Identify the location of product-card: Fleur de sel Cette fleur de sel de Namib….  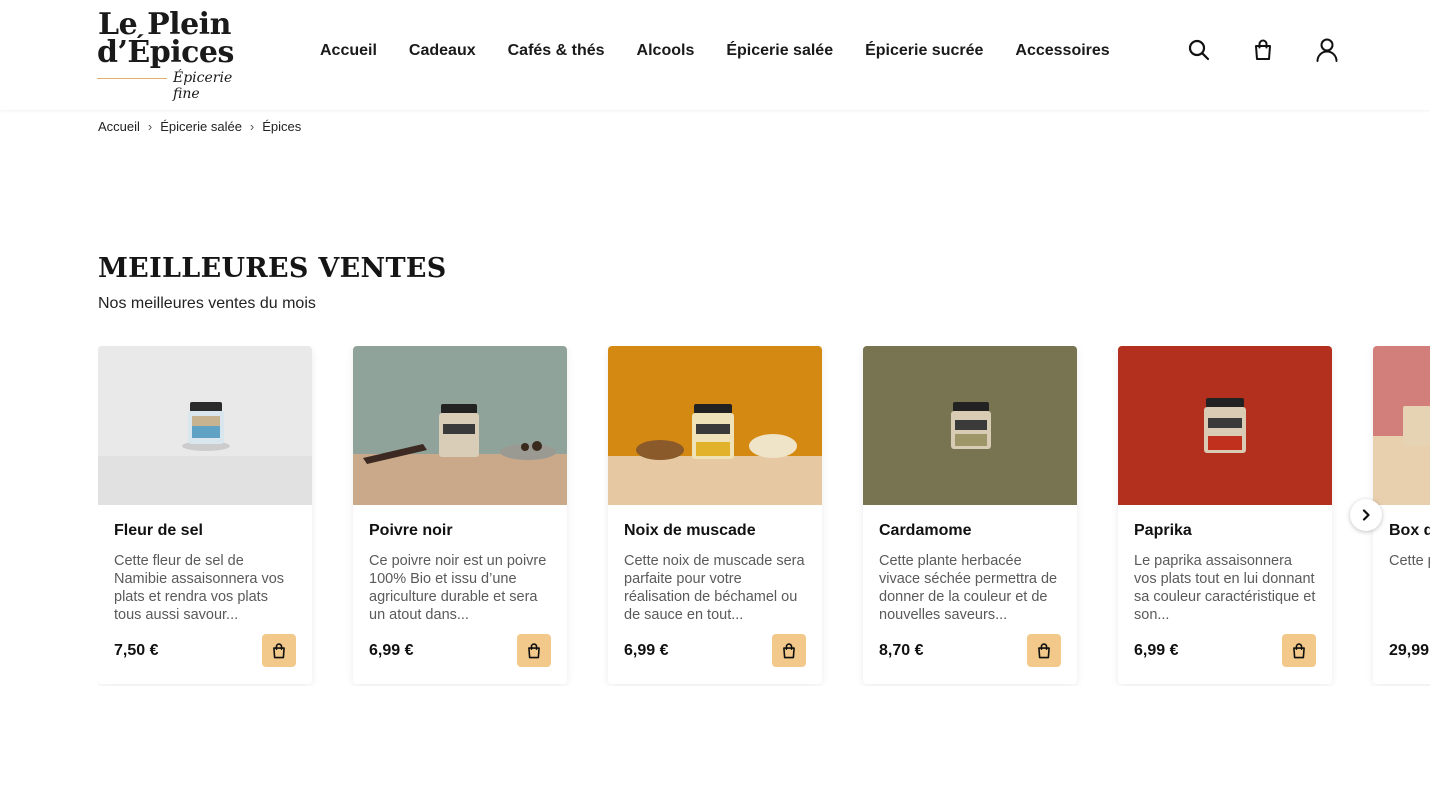
(205, 515).